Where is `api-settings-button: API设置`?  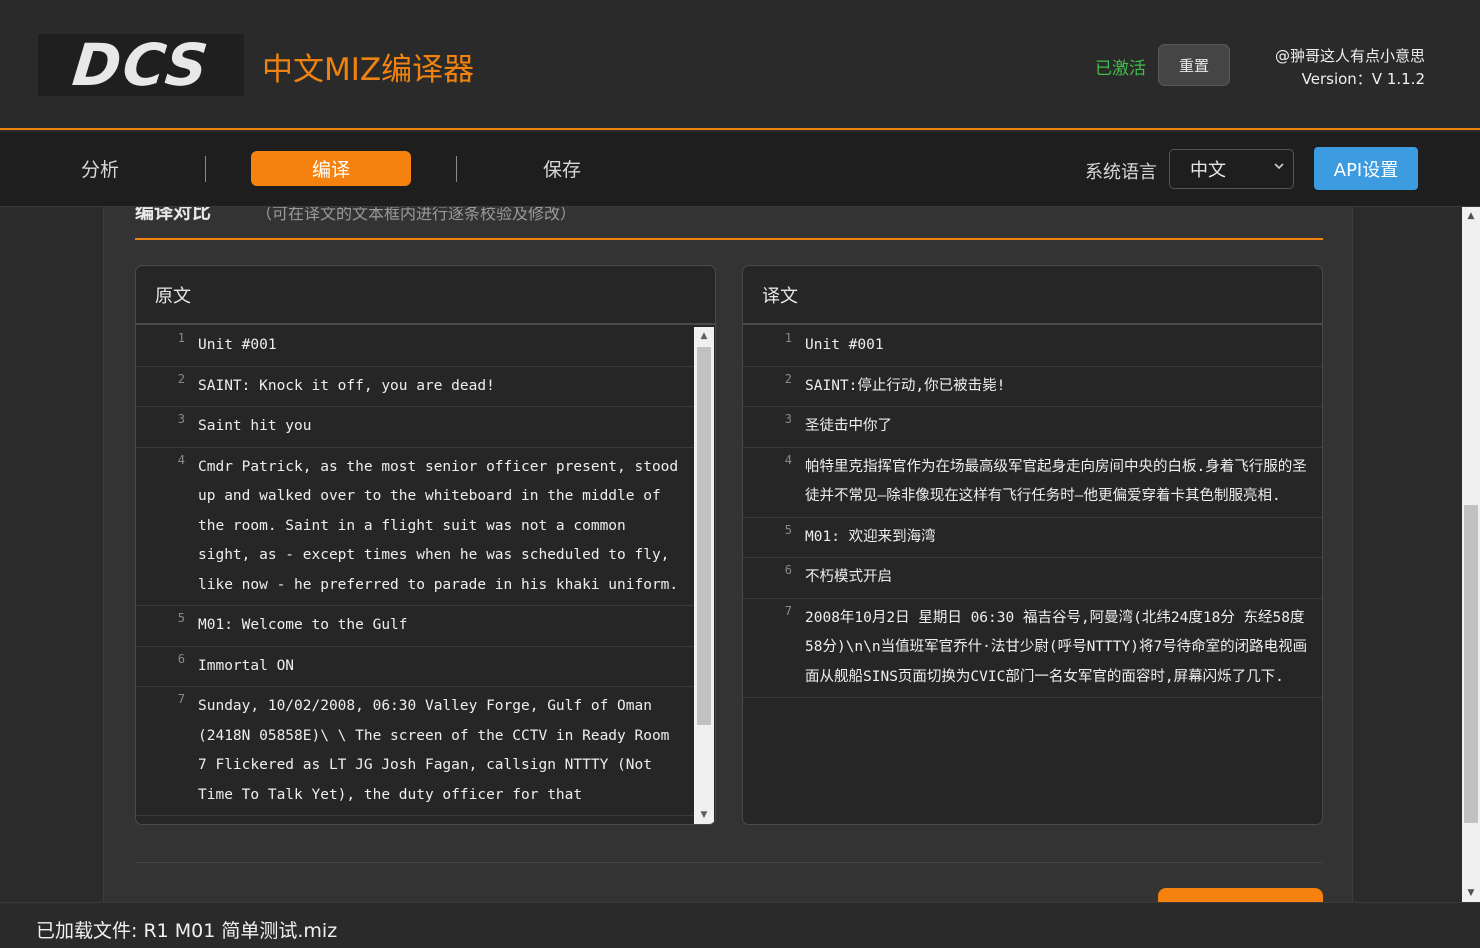 api-settings-button: API设置 is located at coordinates (1366, 168).